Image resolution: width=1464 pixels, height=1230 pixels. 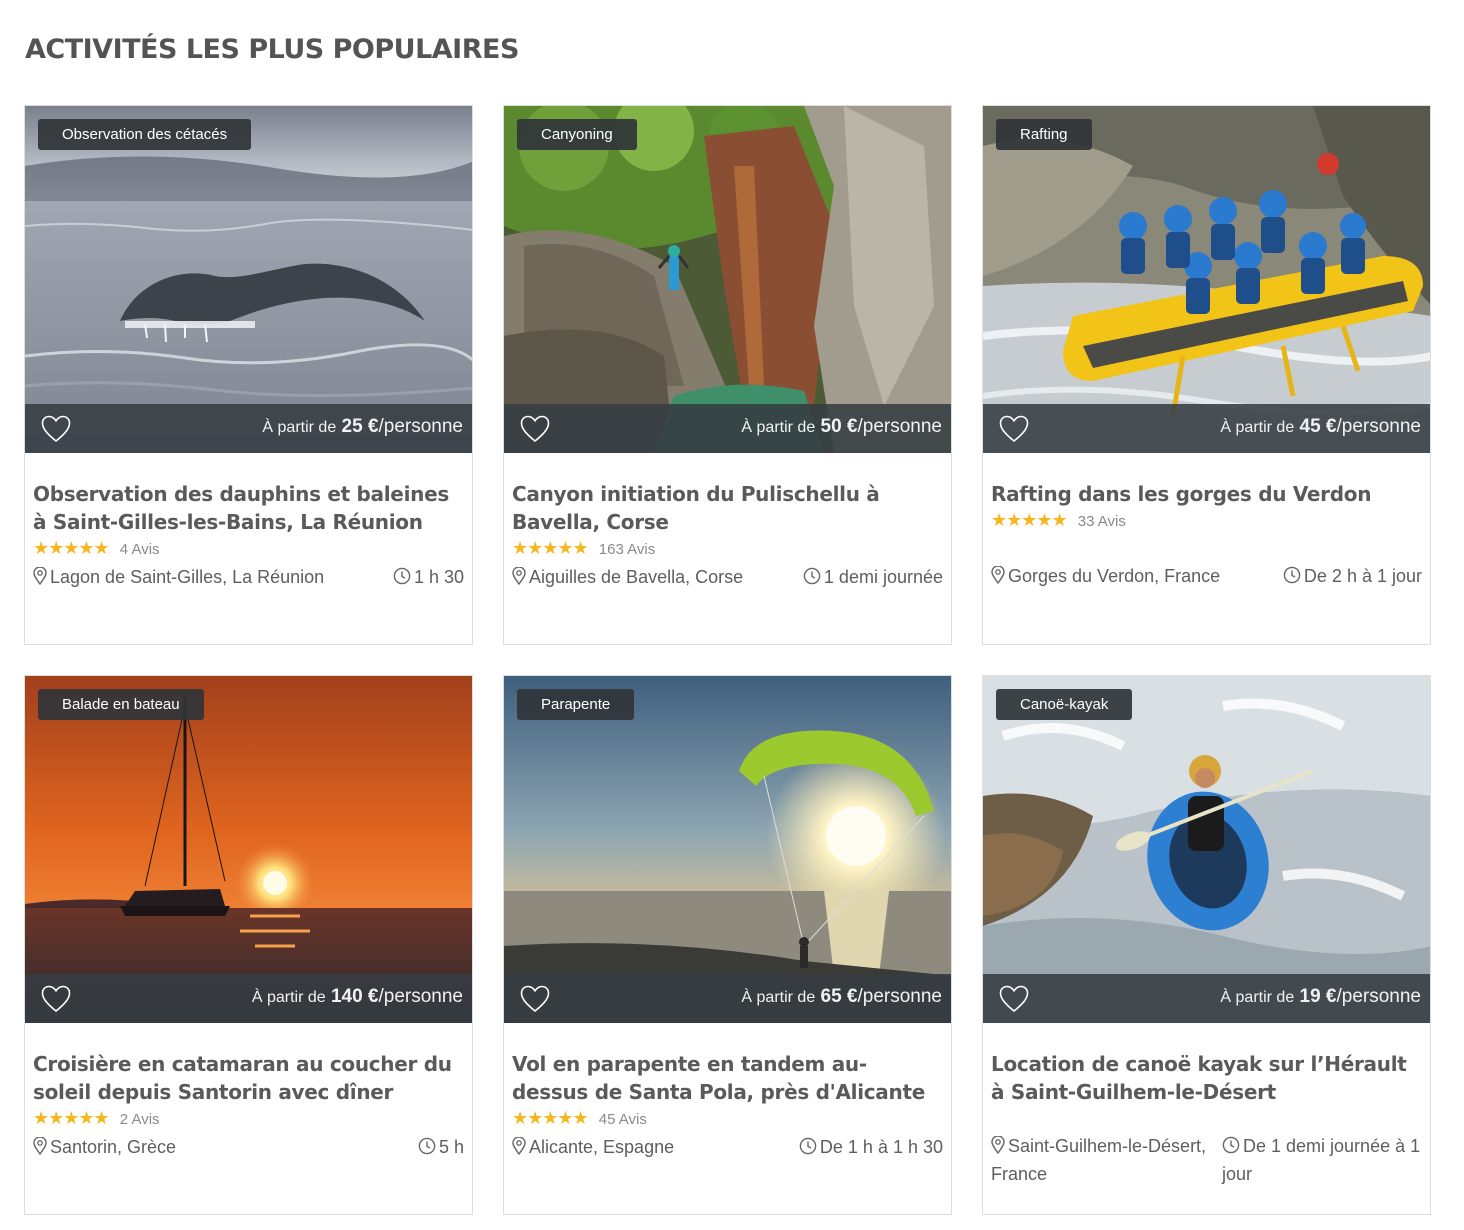 I want to click on rating: ★★★★★ 4 Avis, so click(x=96, y=548).